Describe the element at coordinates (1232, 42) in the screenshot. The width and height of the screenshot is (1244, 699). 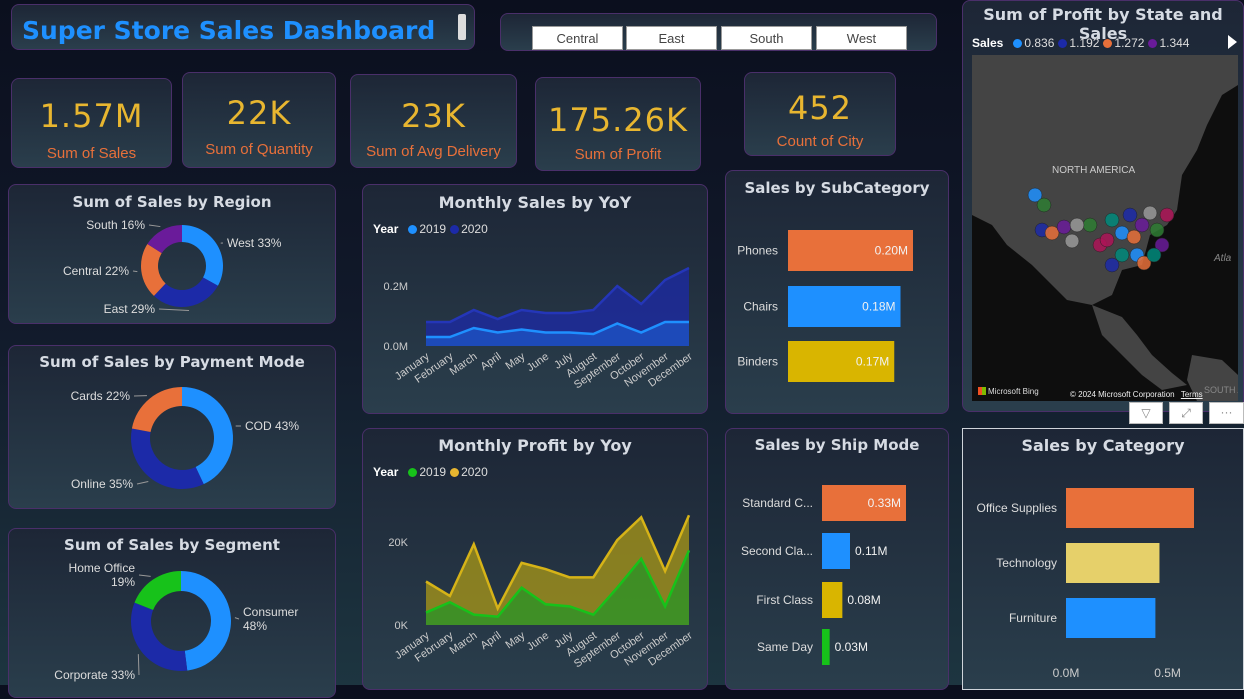
I see `legend-next-icon` at that location.